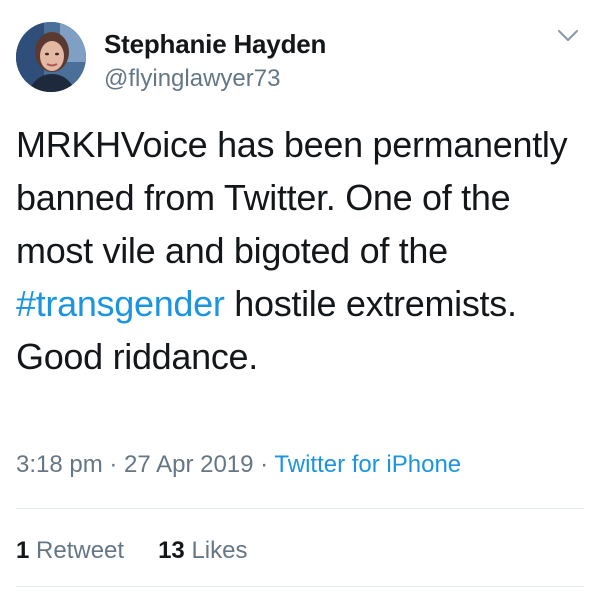 This screenshot has width=600, height=596. I want to click on likes-count: 13, so click(171, 550).